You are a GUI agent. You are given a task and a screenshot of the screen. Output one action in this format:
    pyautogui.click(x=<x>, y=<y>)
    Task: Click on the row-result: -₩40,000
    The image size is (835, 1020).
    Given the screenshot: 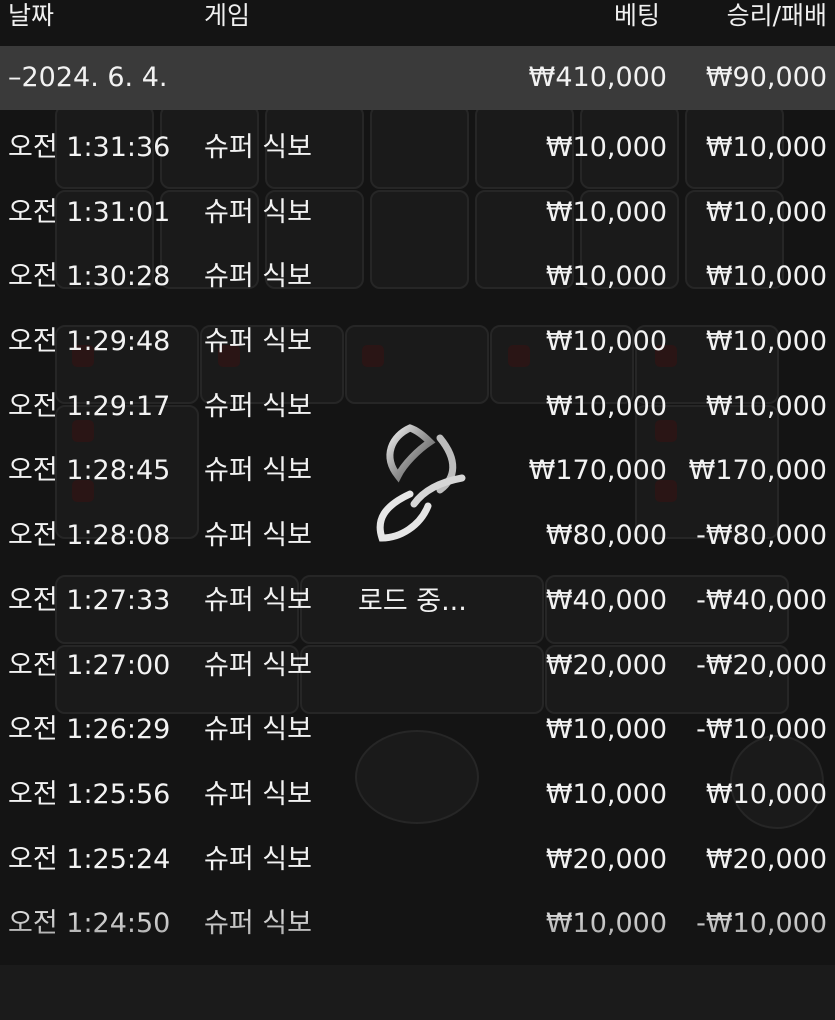 What is the action you would take?
    pyautogui.click(x=761, y=600)
    